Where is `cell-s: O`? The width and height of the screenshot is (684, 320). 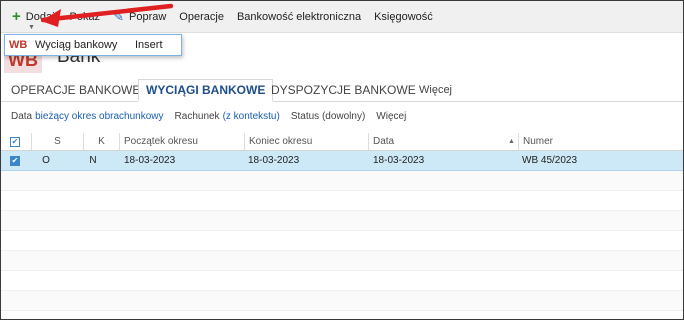 cell-s: O is located at coordinates (46, 160).